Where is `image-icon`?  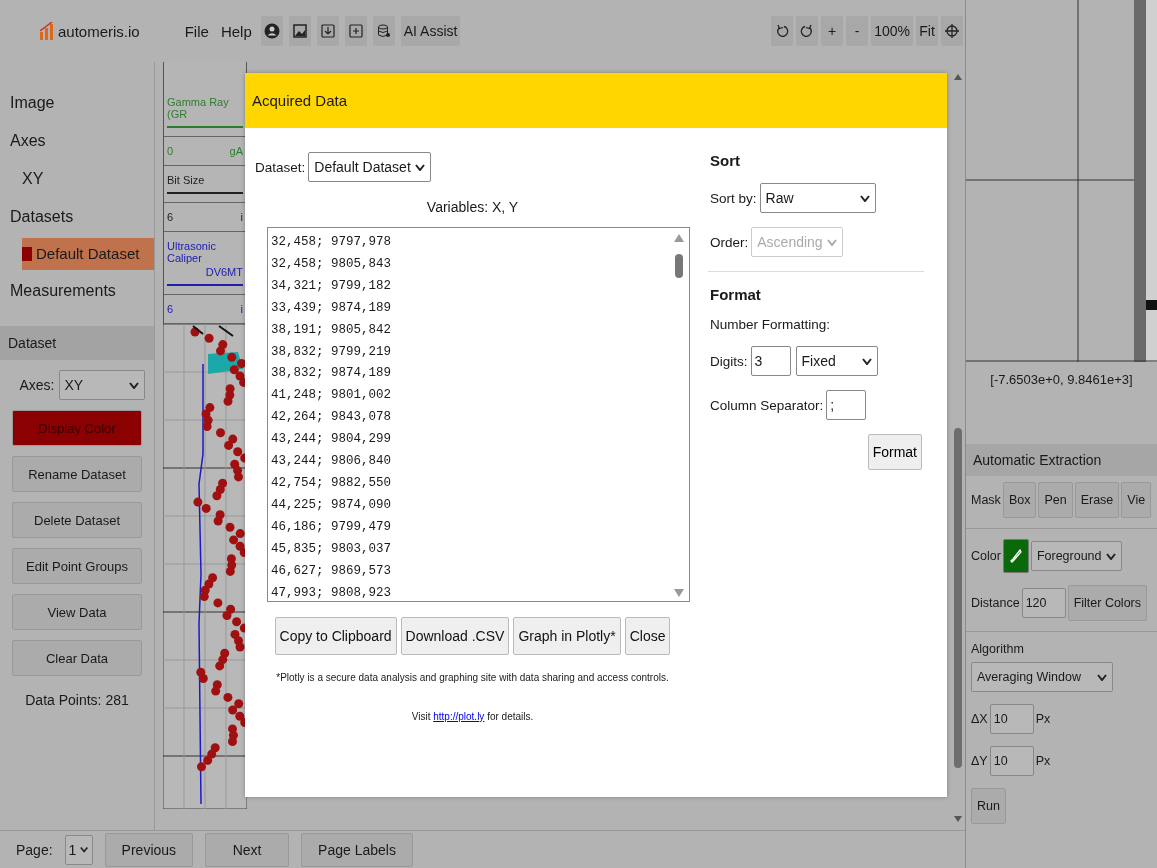
image-icon is located at coordinates (299, 31).